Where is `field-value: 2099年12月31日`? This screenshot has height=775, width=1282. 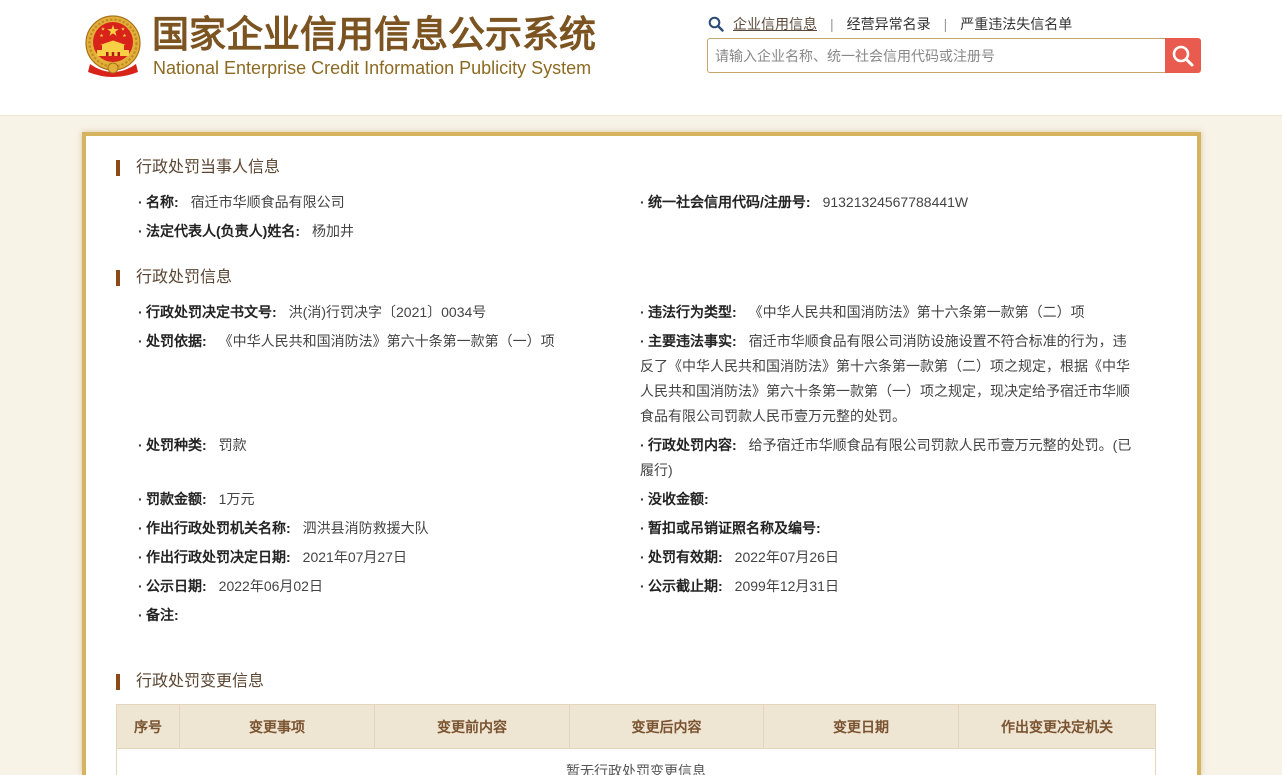 field-value: 2099年12月31日 is located at coordinates (786, 586).